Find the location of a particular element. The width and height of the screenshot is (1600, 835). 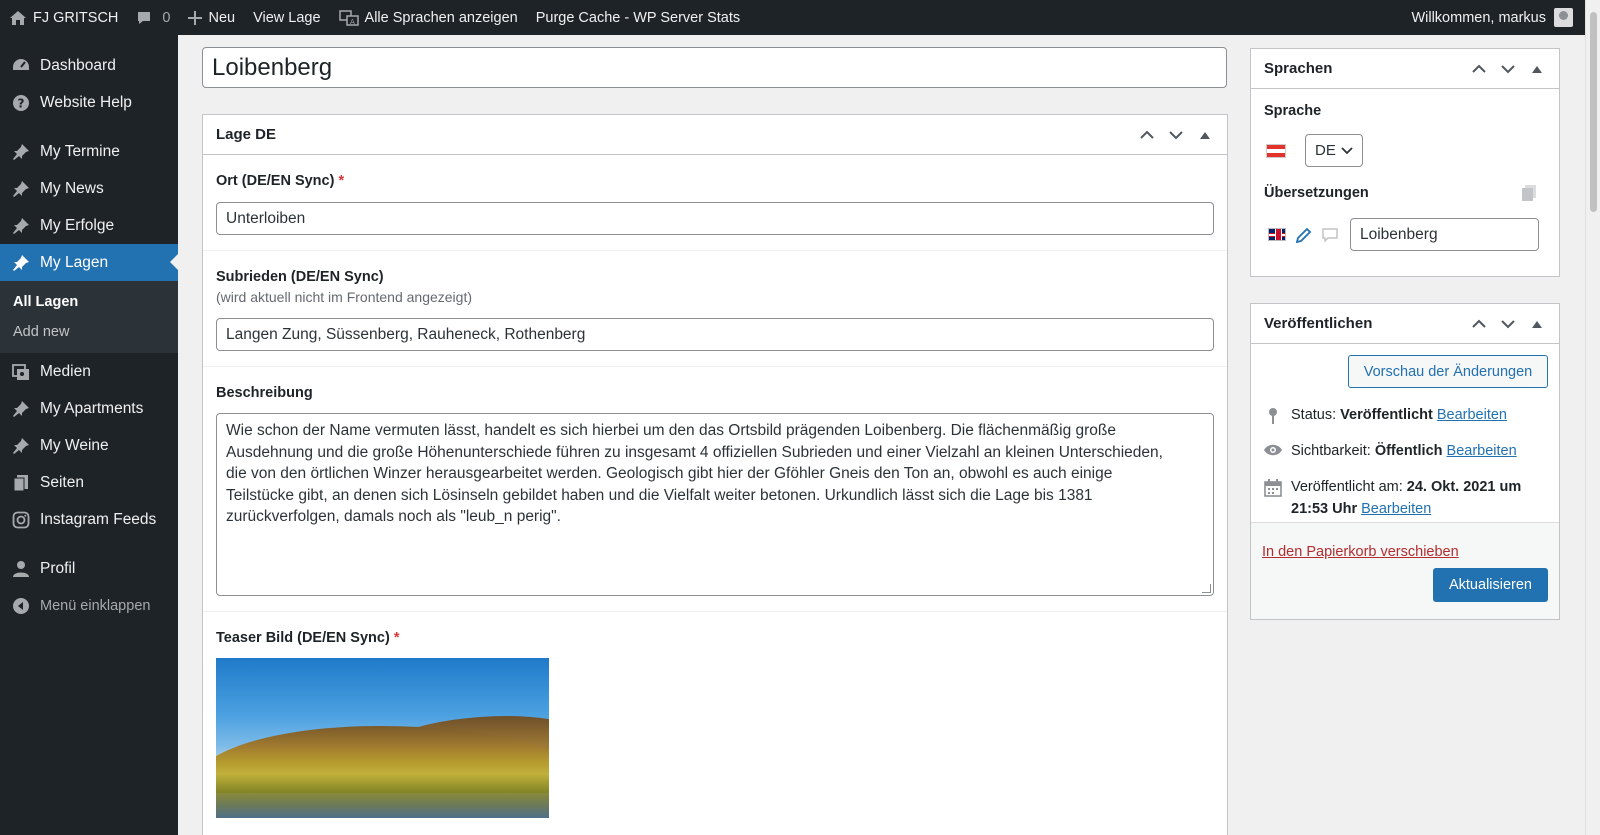

new-content-link: Neu is located at coordinates (211, 17).